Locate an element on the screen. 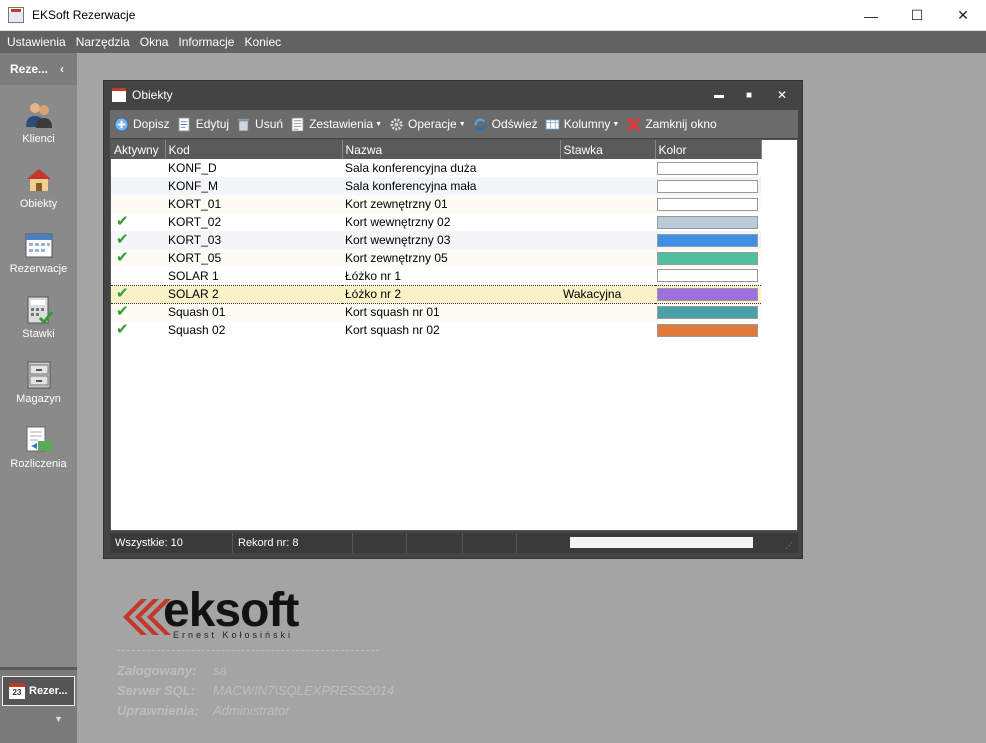 The width and height of the screenshot is (986, 743). column-header-nazwa: Nazwa is located at coordinates (451, 149).